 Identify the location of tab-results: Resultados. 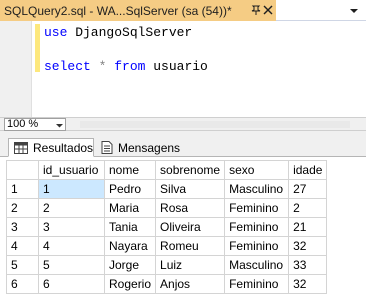
(51, 147).